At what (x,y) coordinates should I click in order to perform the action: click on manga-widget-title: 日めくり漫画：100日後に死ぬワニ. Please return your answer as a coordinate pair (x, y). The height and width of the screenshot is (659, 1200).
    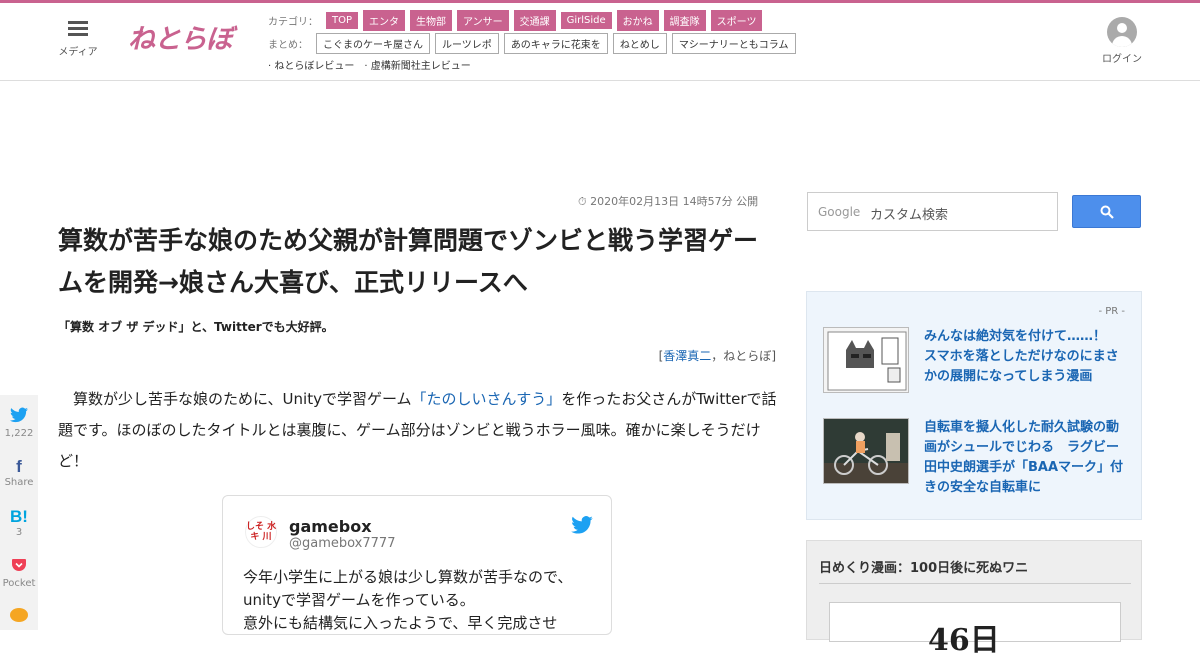
    Looking at the image, I should click on (923, 566).